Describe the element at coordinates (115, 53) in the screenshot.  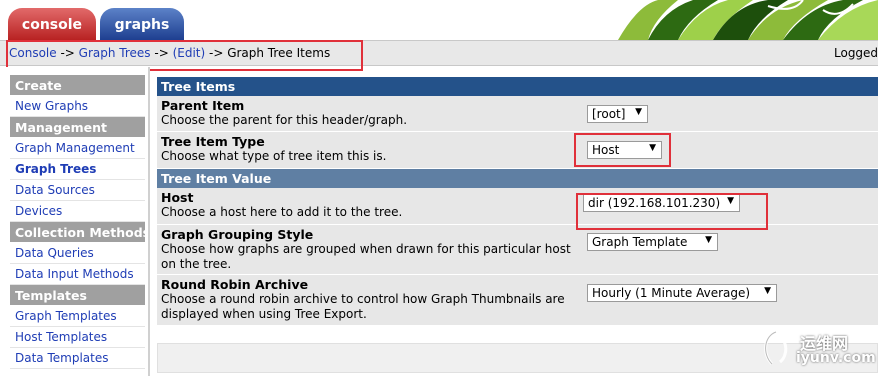
I see `breadcrumb-graph-trees-link: Graph Trees` at that location.